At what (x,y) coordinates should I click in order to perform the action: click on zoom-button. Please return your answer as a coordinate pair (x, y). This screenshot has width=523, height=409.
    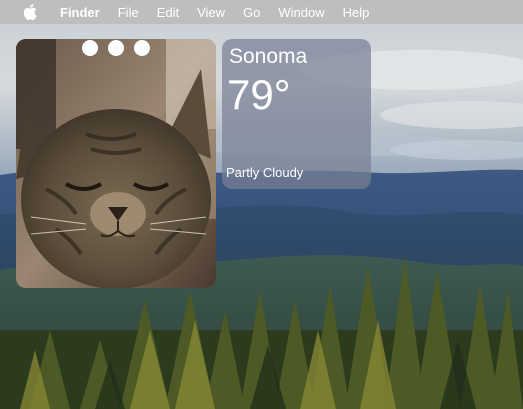
    Looking at the image, I should click on (142, 48).